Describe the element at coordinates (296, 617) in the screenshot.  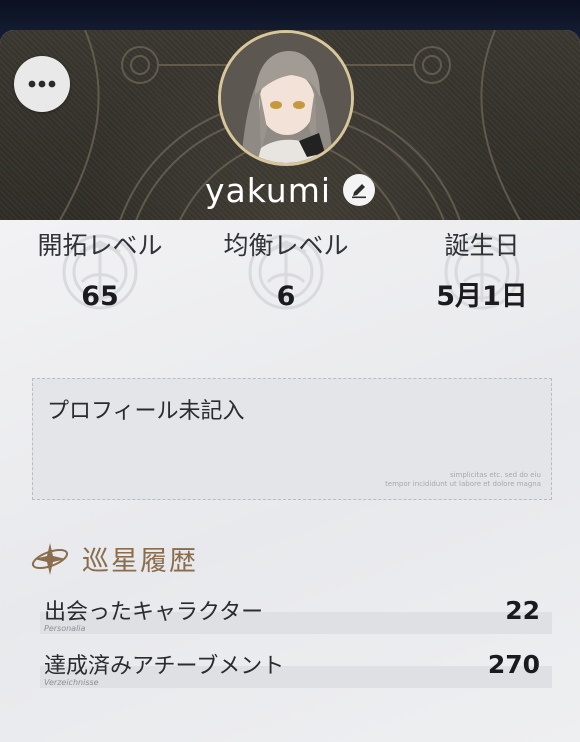
I see `record-row-characters: 出会ったキャラクター Personalia 22` at that location.